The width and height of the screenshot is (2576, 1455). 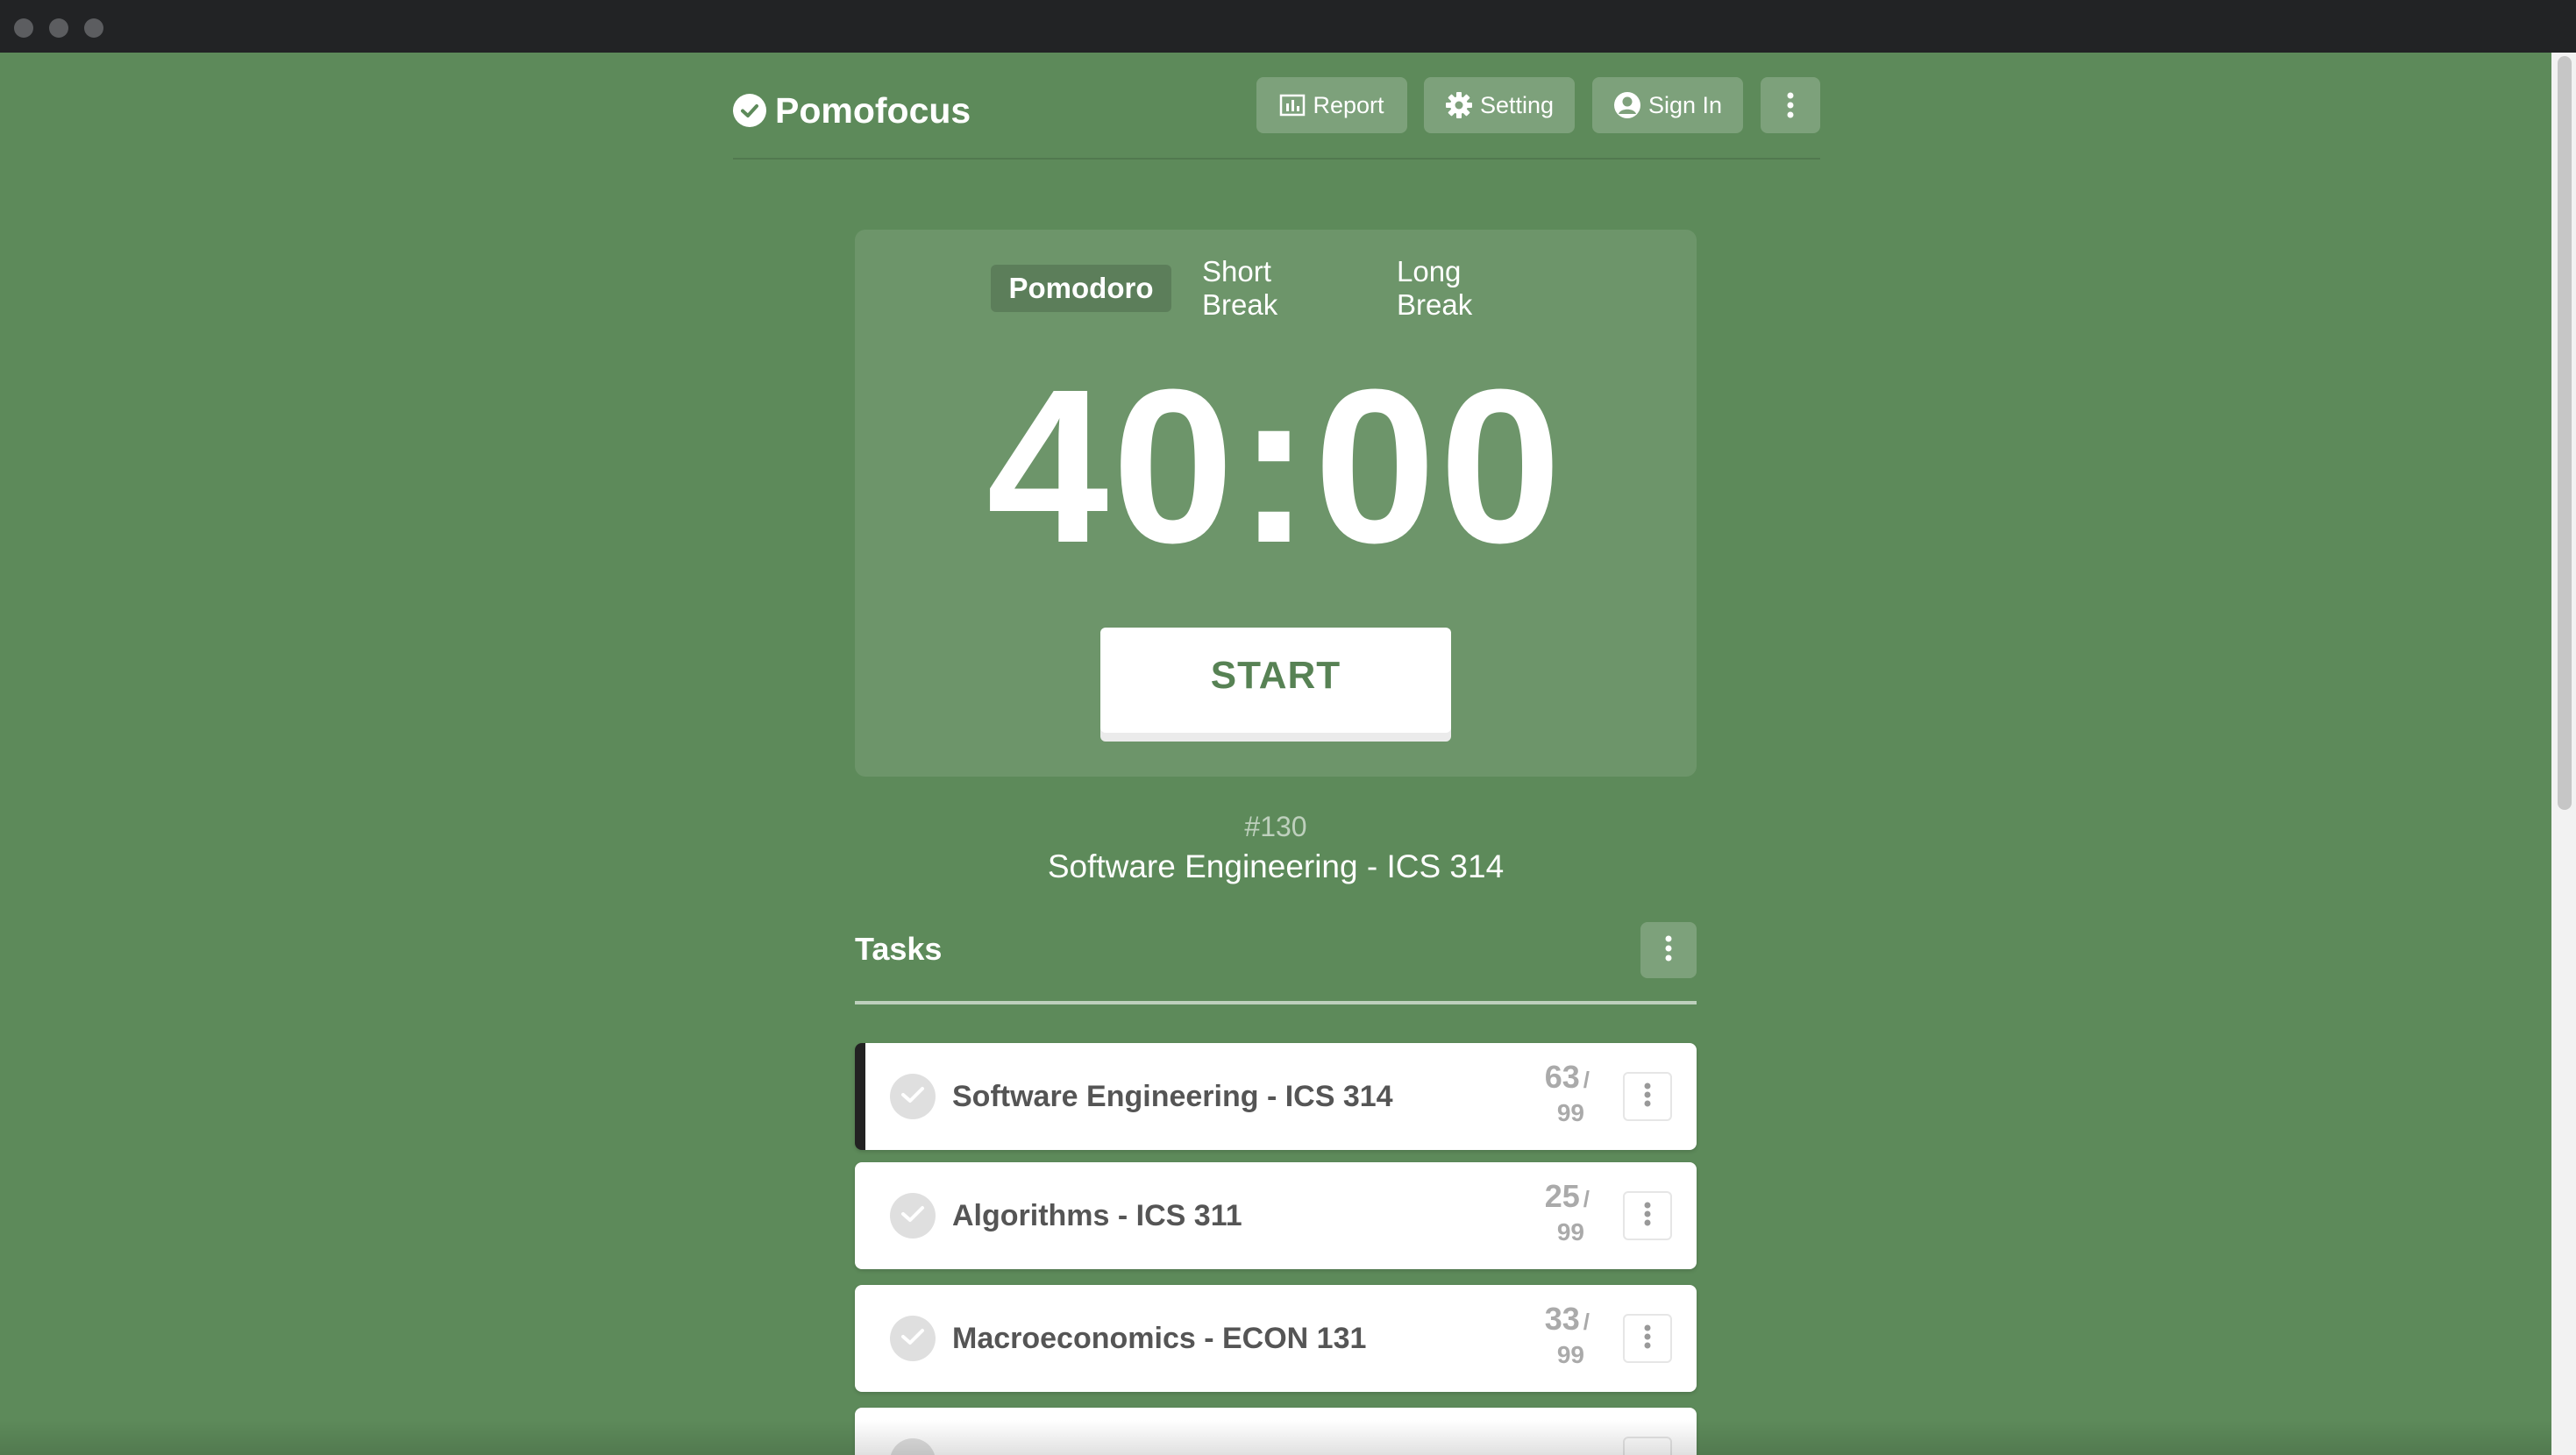 I want to click on task-done-count: 63, so click(x=1562, y=1077).